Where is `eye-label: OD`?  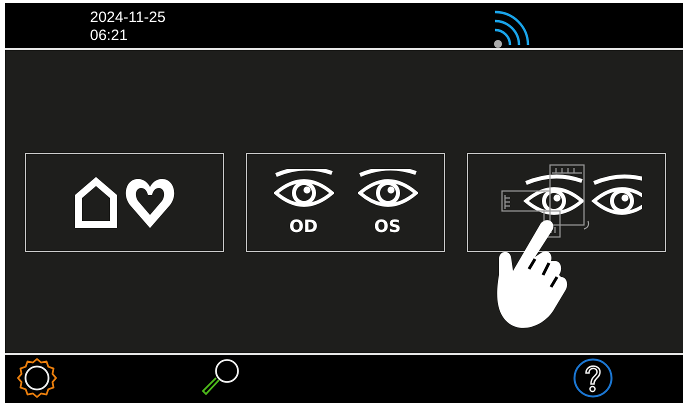
eye-label: OD is located at coordinates (303, 226).